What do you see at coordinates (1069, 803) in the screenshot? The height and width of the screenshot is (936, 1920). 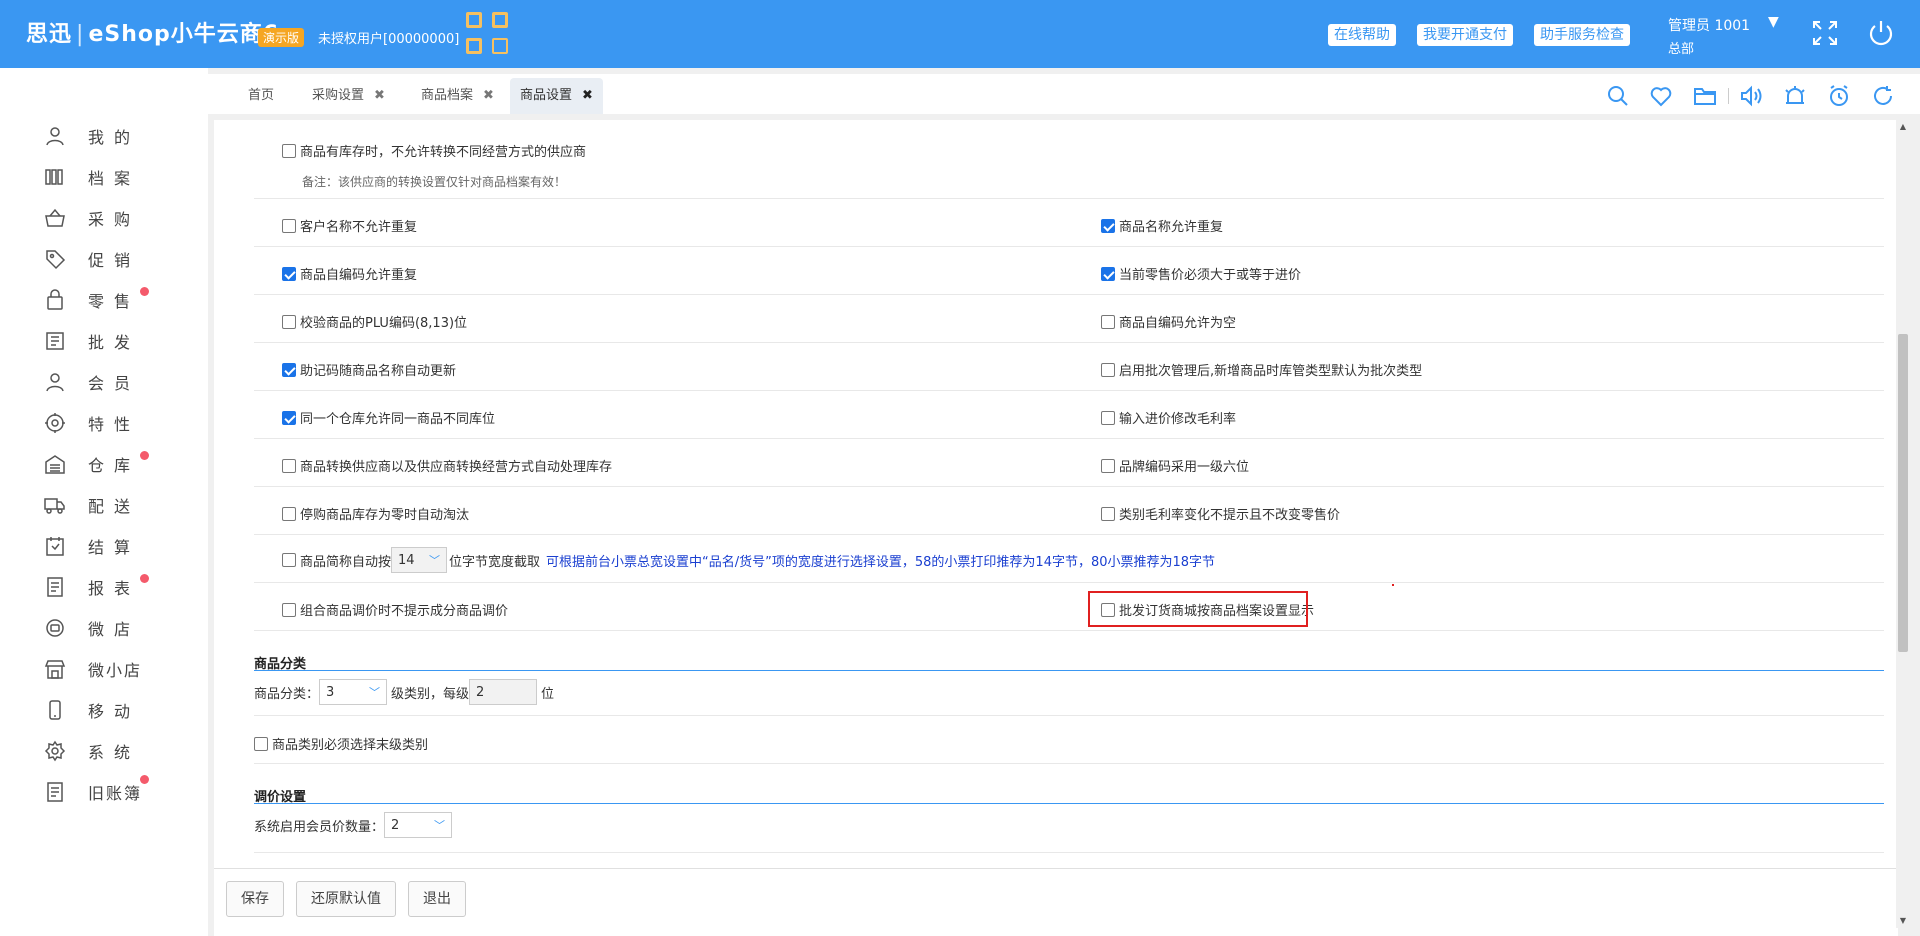 I see `section-divider` at bounding box center [1069, 803].